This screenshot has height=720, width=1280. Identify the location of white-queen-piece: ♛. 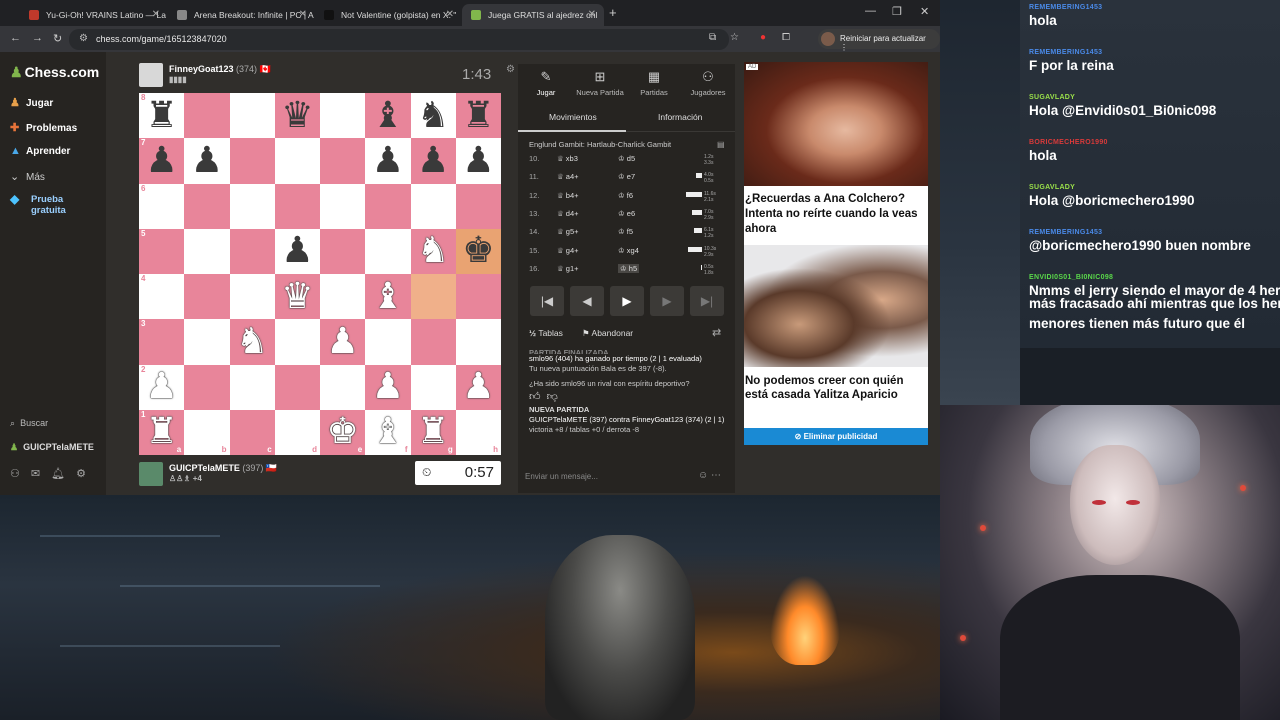
(297, 296).